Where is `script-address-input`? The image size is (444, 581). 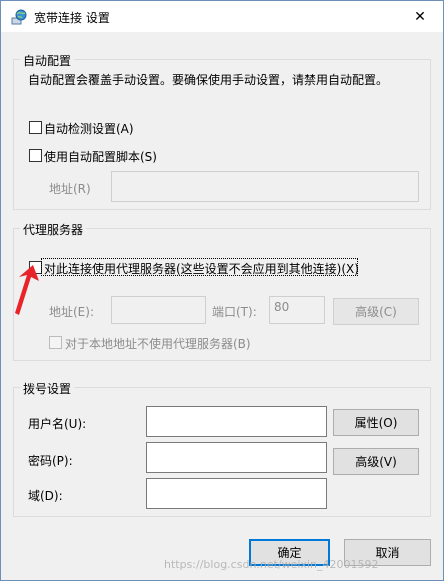
script-address-input is located at coordinates (265, 186).